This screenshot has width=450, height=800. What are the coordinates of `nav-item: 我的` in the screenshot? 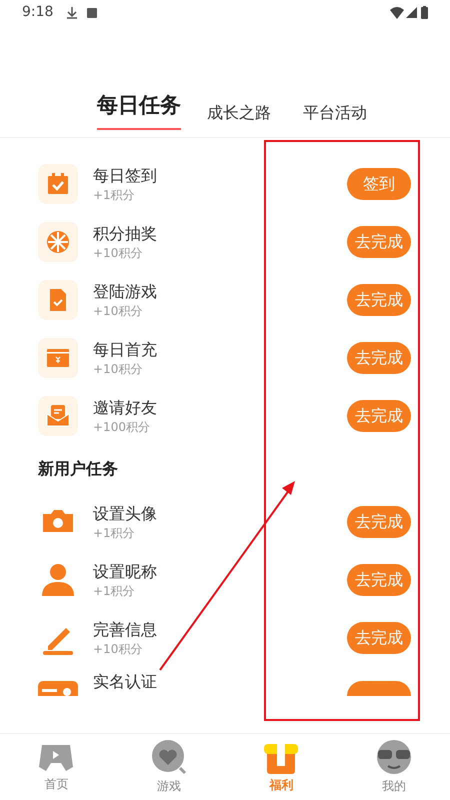 It's located at (394, 767).